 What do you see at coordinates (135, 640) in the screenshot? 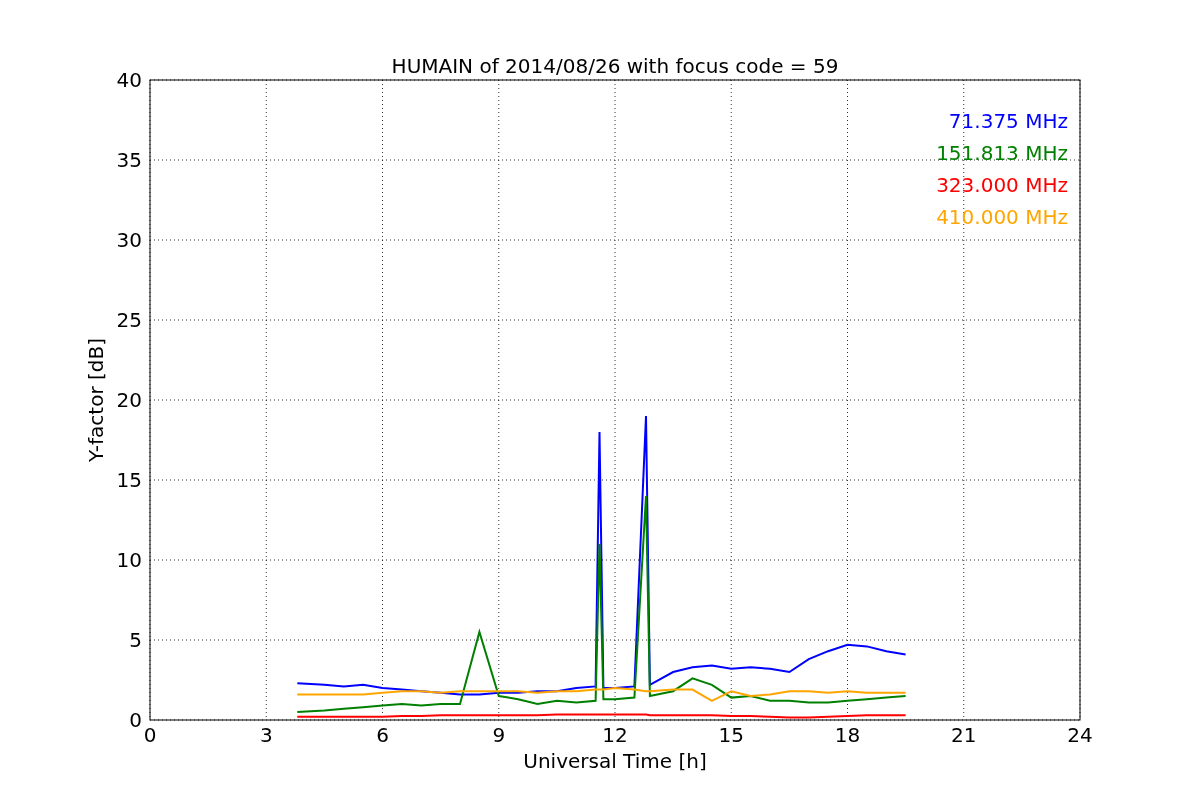
I see `y-tick-label: 5` at bounding box center [135, 640].